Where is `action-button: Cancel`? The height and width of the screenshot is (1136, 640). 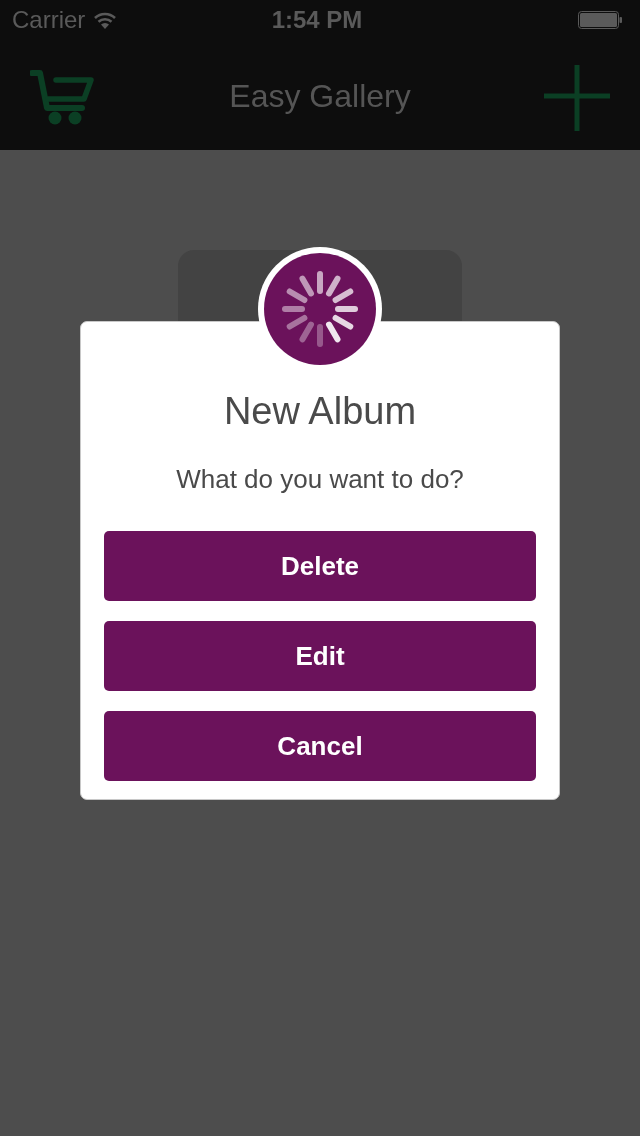
action-button: Cancel is located at coordinates (320, 746).